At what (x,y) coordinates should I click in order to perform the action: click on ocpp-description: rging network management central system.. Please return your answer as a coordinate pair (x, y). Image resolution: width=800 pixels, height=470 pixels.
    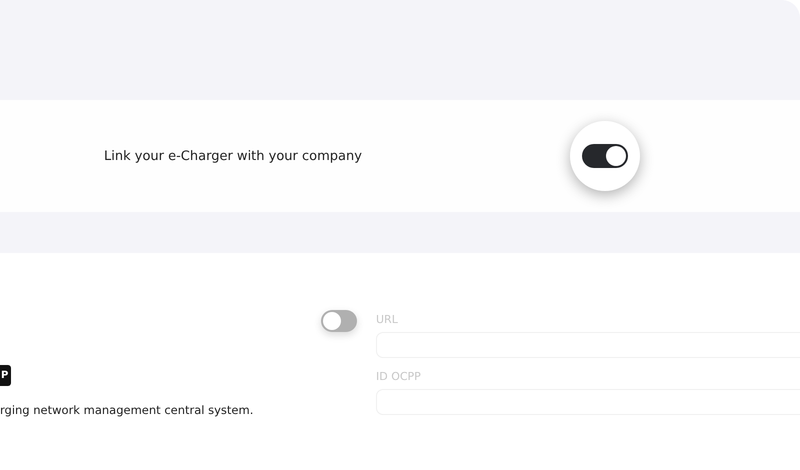
    Looking at the image, I should click on (127, 410).